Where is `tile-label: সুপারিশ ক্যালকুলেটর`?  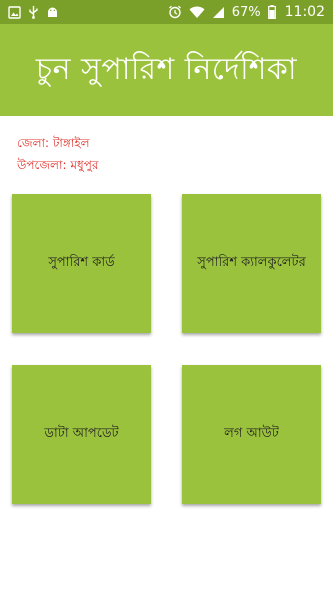
tile-label: সুপারিশ ক্যালকুলেটর is located at coordinates (251, 262).